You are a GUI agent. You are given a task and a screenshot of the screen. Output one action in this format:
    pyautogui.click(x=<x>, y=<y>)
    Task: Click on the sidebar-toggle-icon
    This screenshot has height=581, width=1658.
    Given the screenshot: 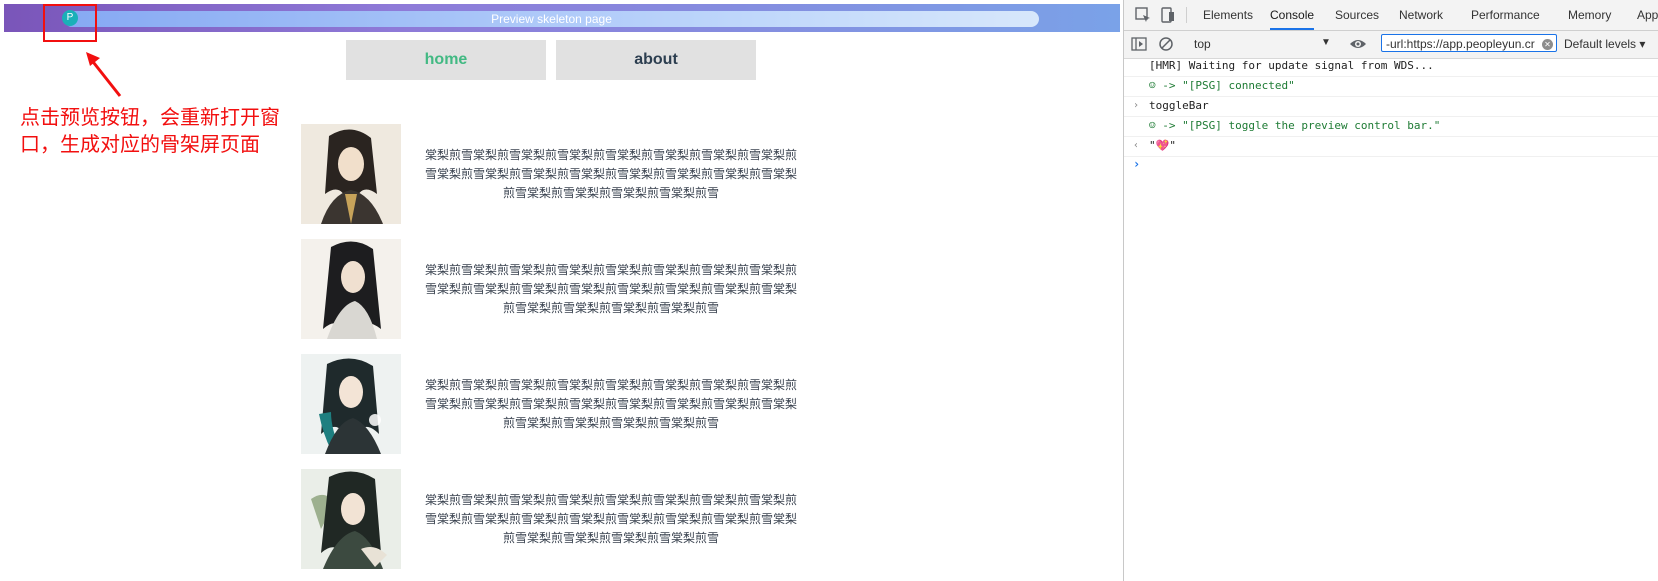 What is the action you would take?
    pyautogui.click(x=1139, y=44)
    